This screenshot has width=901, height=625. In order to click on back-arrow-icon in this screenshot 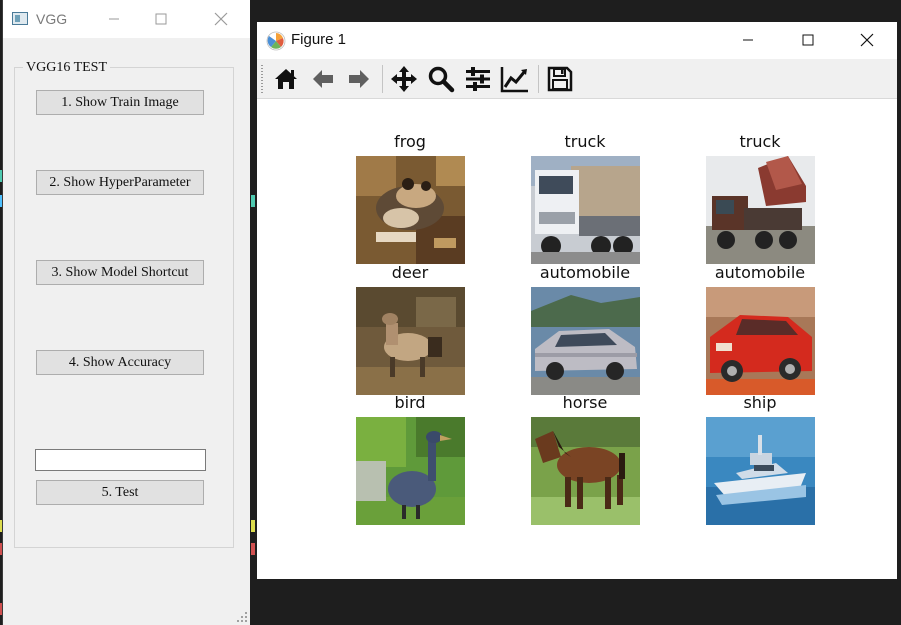, I will do `click(323, 79)`.